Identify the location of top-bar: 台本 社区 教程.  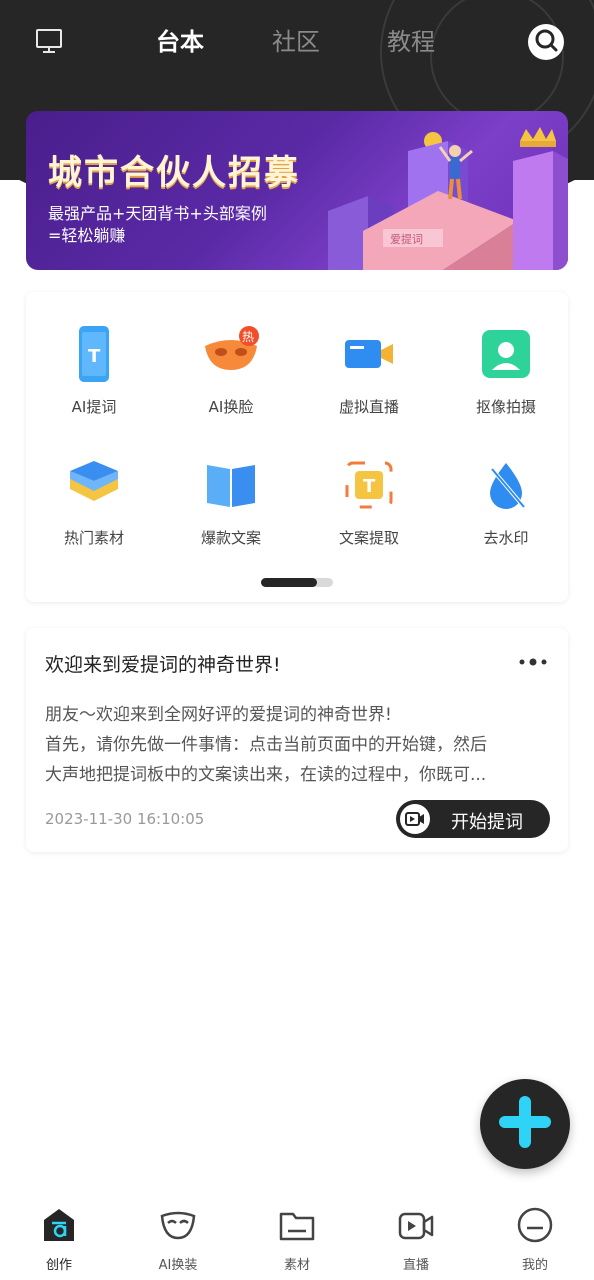
(297, 42).